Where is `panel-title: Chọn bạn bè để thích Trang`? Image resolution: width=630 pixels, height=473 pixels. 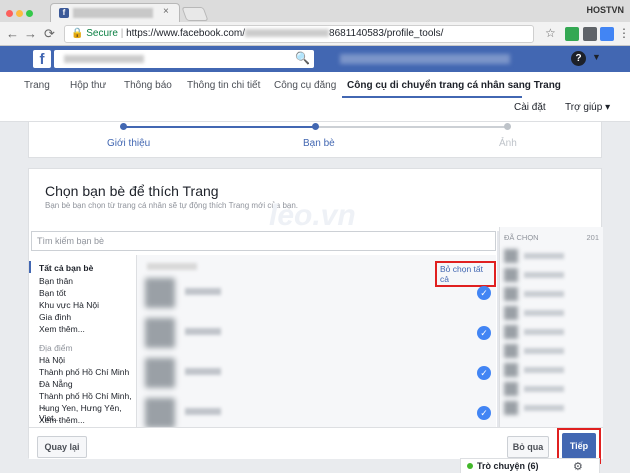
panel-title: Chọn bạn bè để thích Trang is located at coordinates (132, 191).